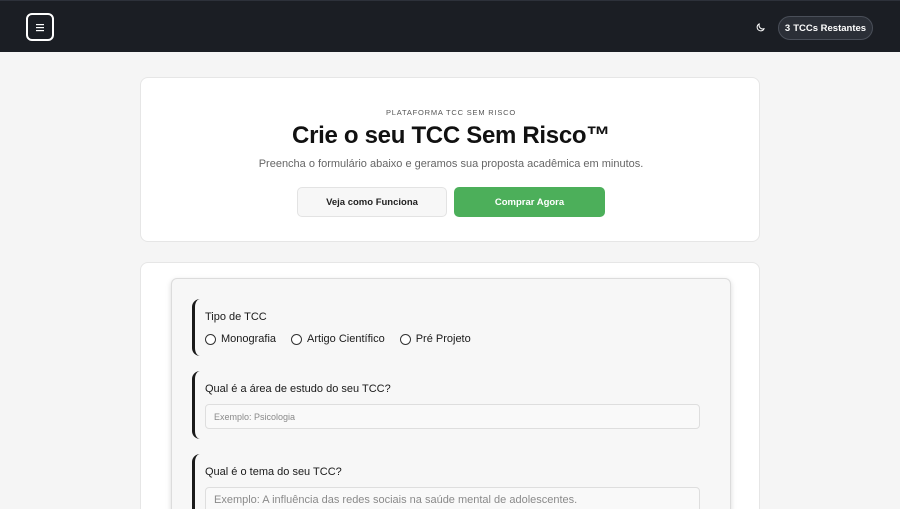  I want to click on moon-icon, so click(760, 26).